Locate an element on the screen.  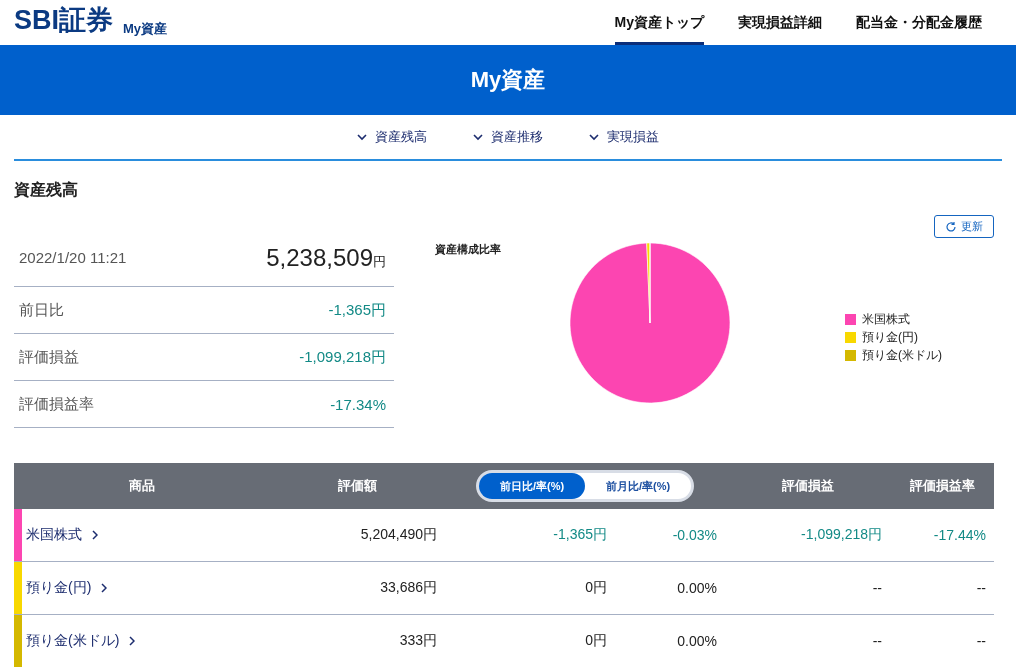
summary-label: 前日比 is located at coordinates (41, 310).